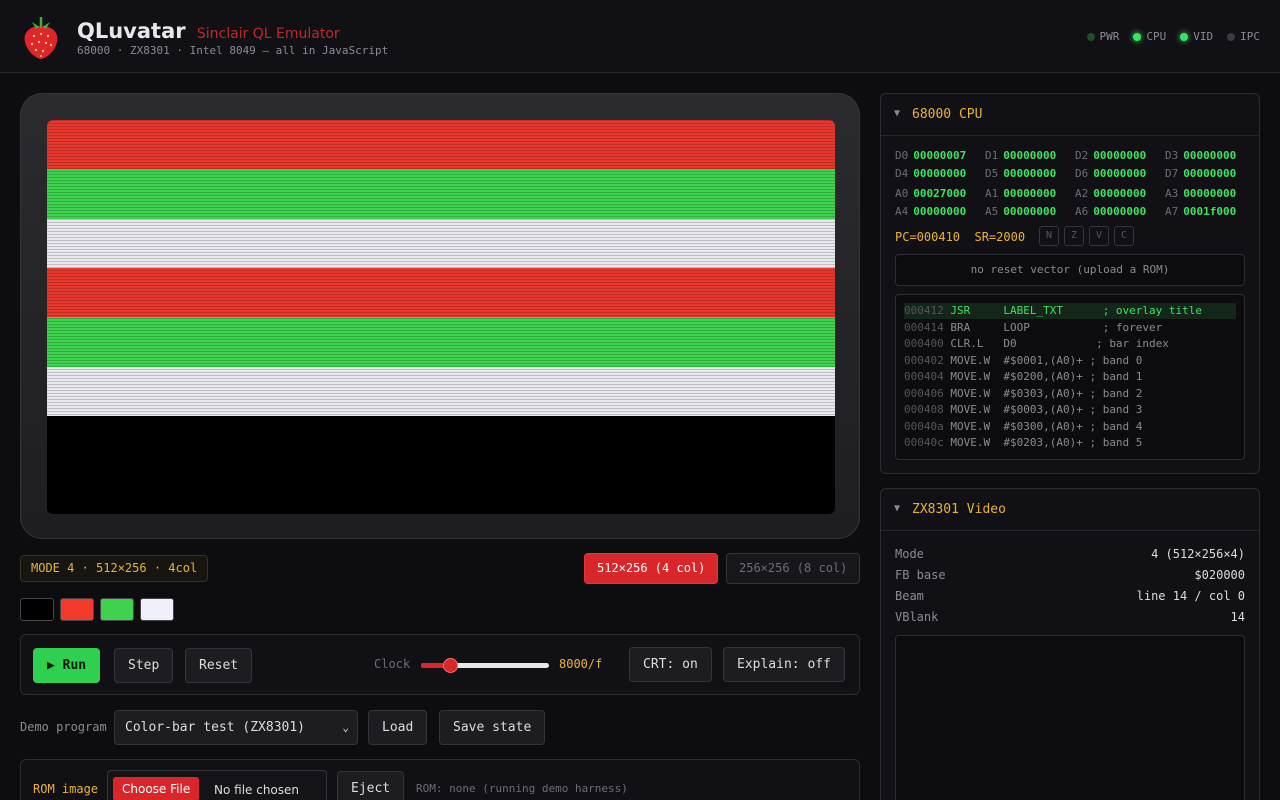 The image size is (1280, 800). What do you see at coordinates (1109, 36) in the screenshot?
I see `led-label: PWR` at bounding box center [1109, 36].